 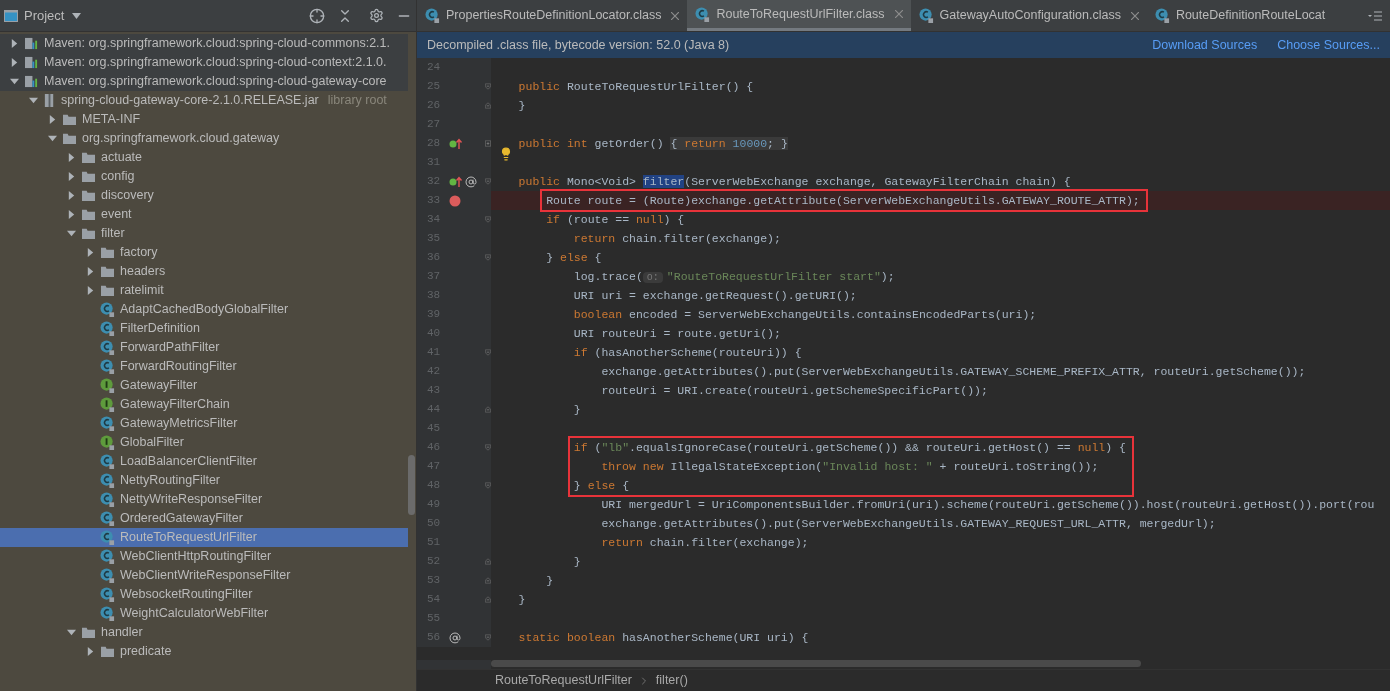 I want to click on tree-item: predicate, so click(x=204, y=651).